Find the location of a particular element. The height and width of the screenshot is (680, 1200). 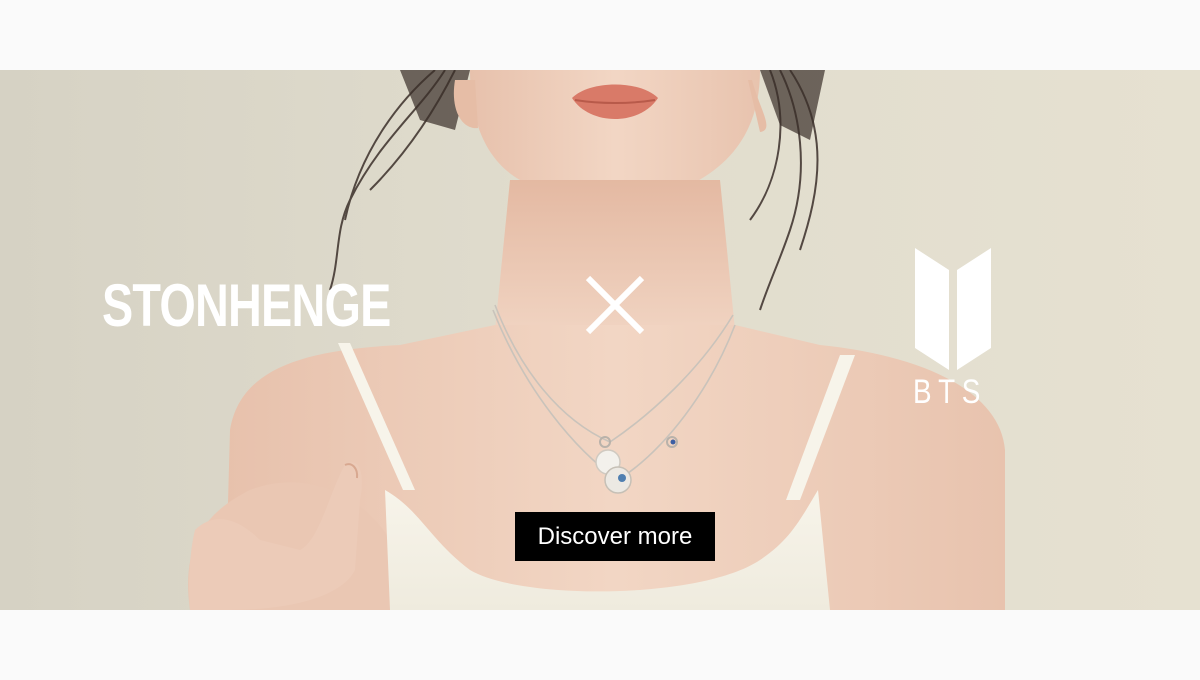

stonhenge-logo-text: STONHENGE is located at coordinates (246, 305).